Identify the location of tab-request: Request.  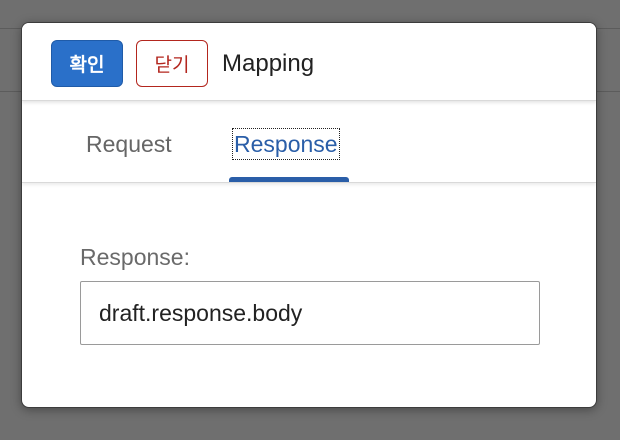
(129, 144).